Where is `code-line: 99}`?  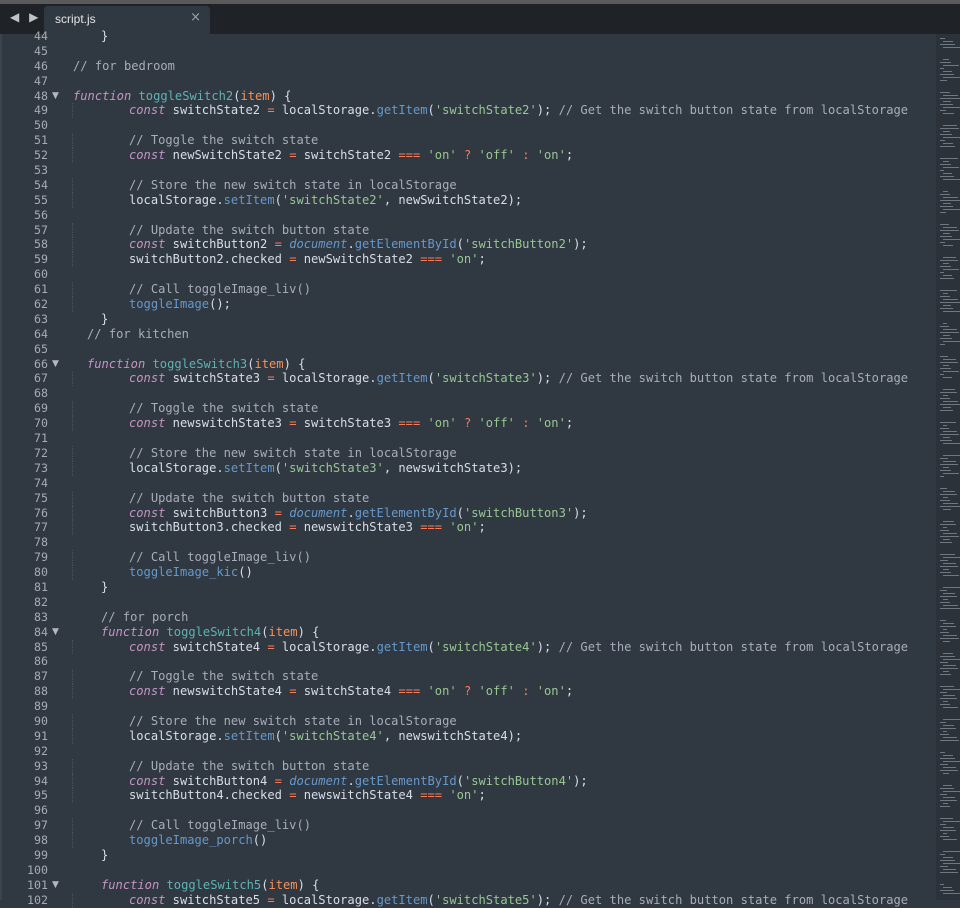
code-line: 99} is located at coordinates (468, 855).